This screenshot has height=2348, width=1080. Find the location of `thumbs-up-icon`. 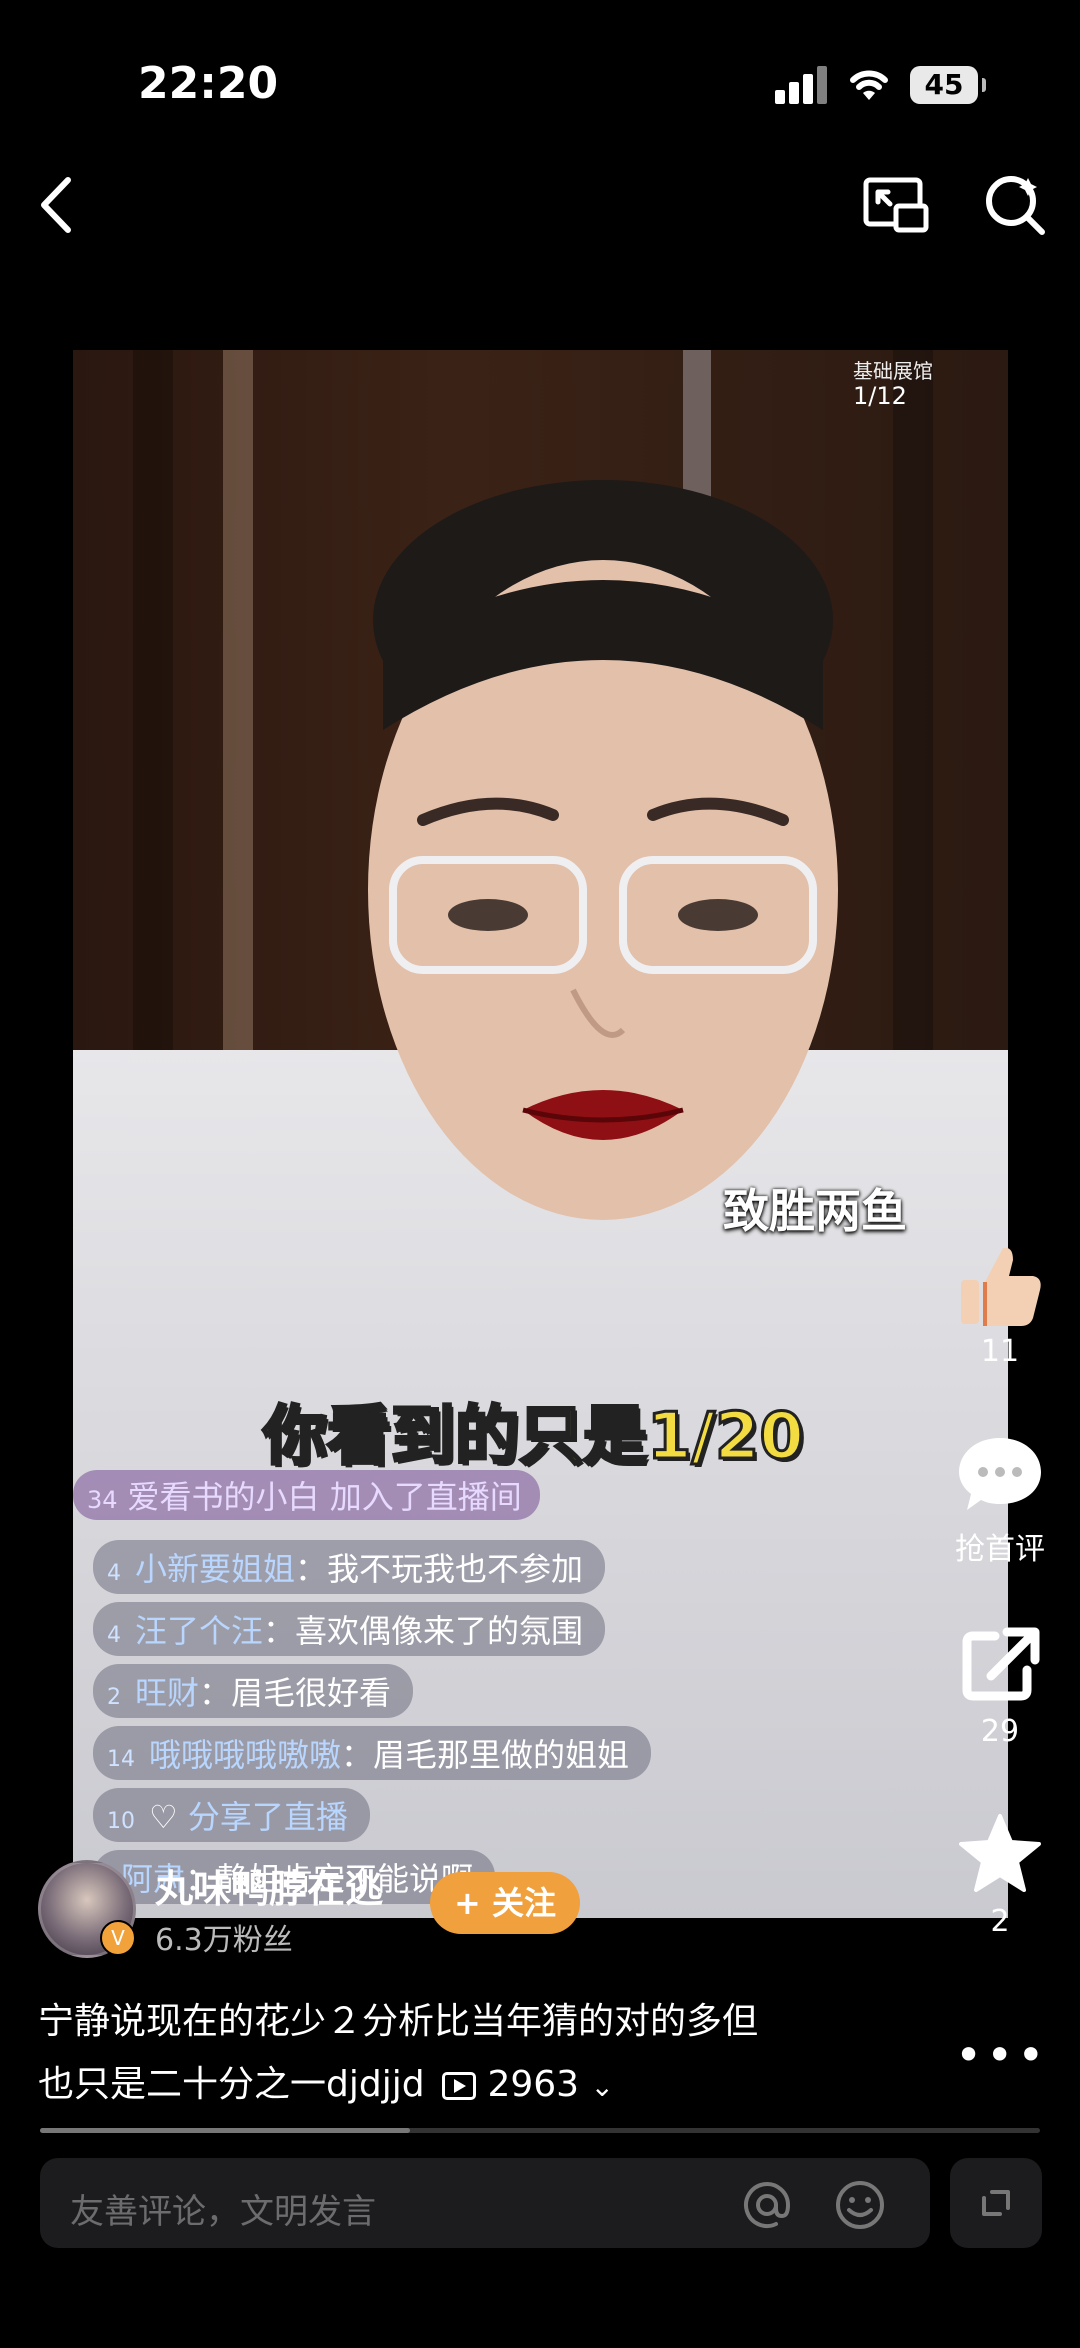

thumbs-up-icon is located at coordinates (1001, 1286).